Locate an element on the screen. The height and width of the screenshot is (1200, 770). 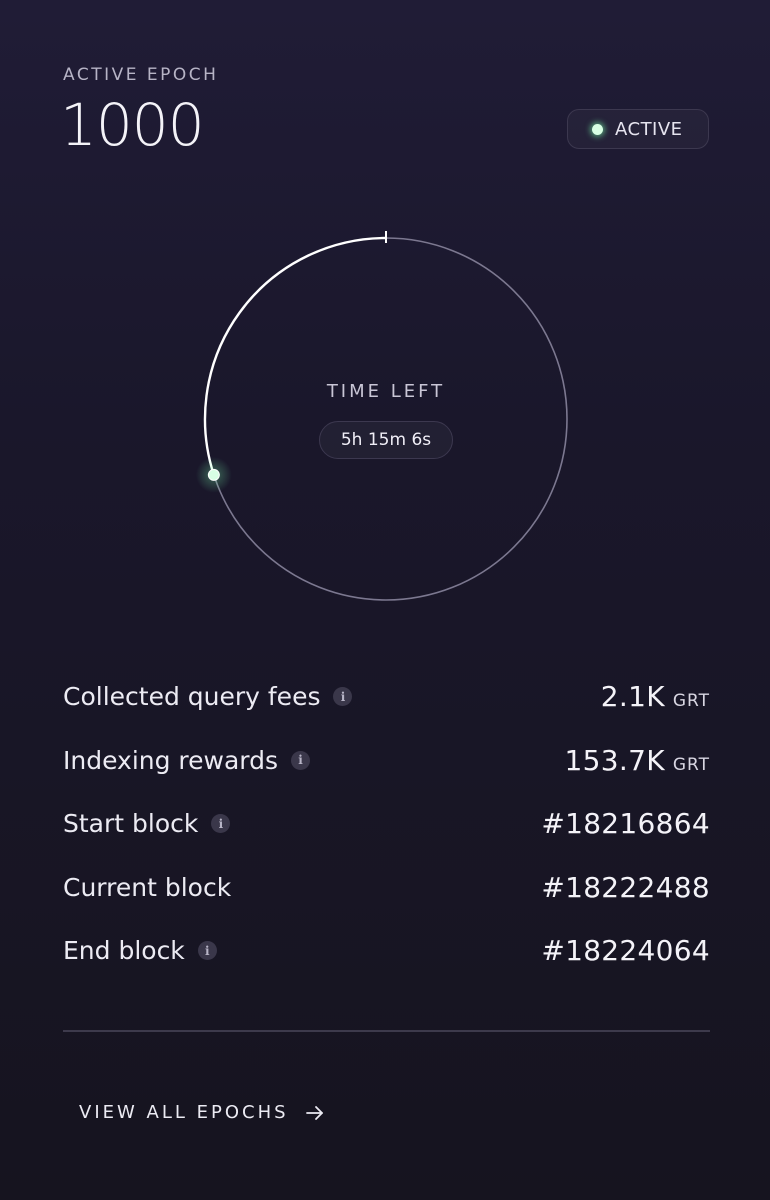
stat-label: Collected query fees is located at coordinates (192, 697).